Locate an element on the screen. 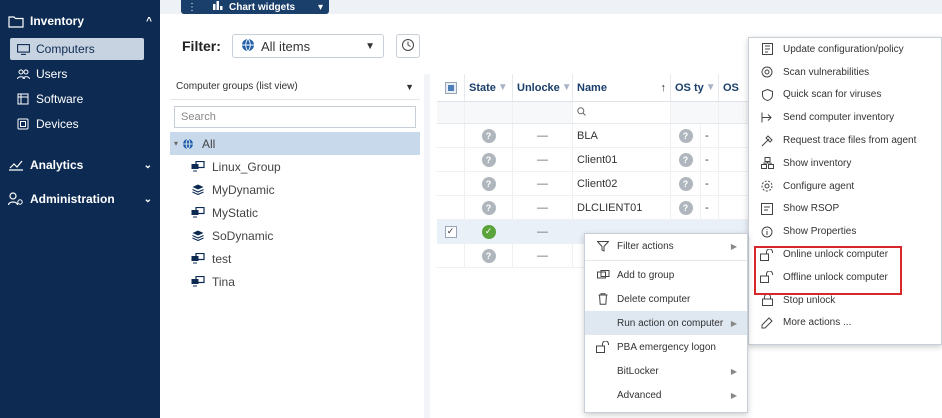  unknown-status-icon: ? is located at coordinates (488, 207).